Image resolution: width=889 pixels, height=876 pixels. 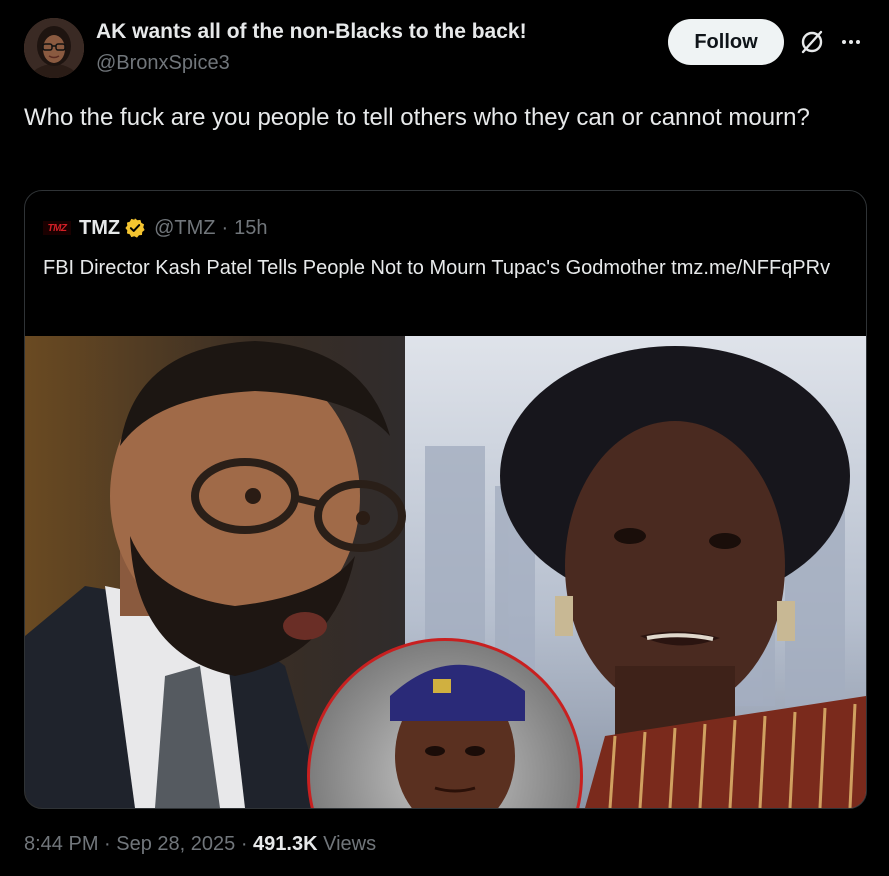 I want to click on quoted-author-name: TMZ, so click(x=99, y=228).